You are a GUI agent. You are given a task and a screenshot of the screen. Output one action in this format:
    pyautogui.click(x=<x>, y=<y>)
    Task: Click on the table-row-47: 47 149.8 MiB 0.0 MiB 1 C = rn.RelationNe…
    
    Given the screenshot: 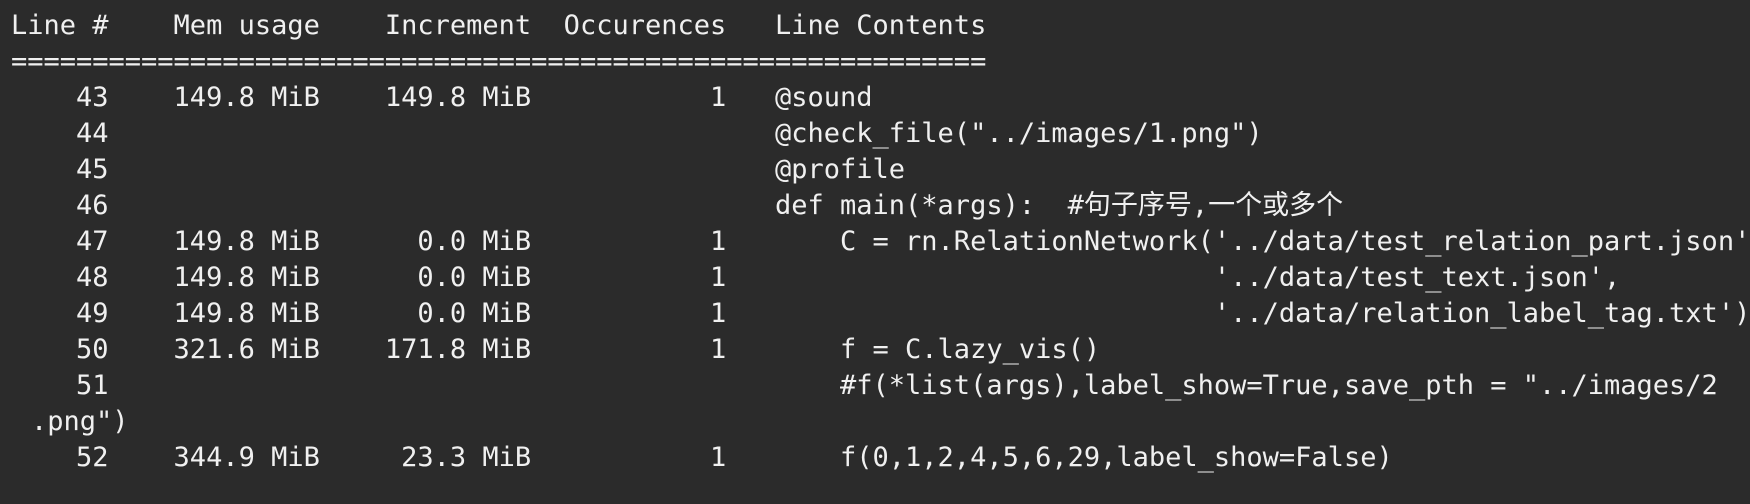 What is the action you would take?
    pyautogui.click(x=880, y=241)
    